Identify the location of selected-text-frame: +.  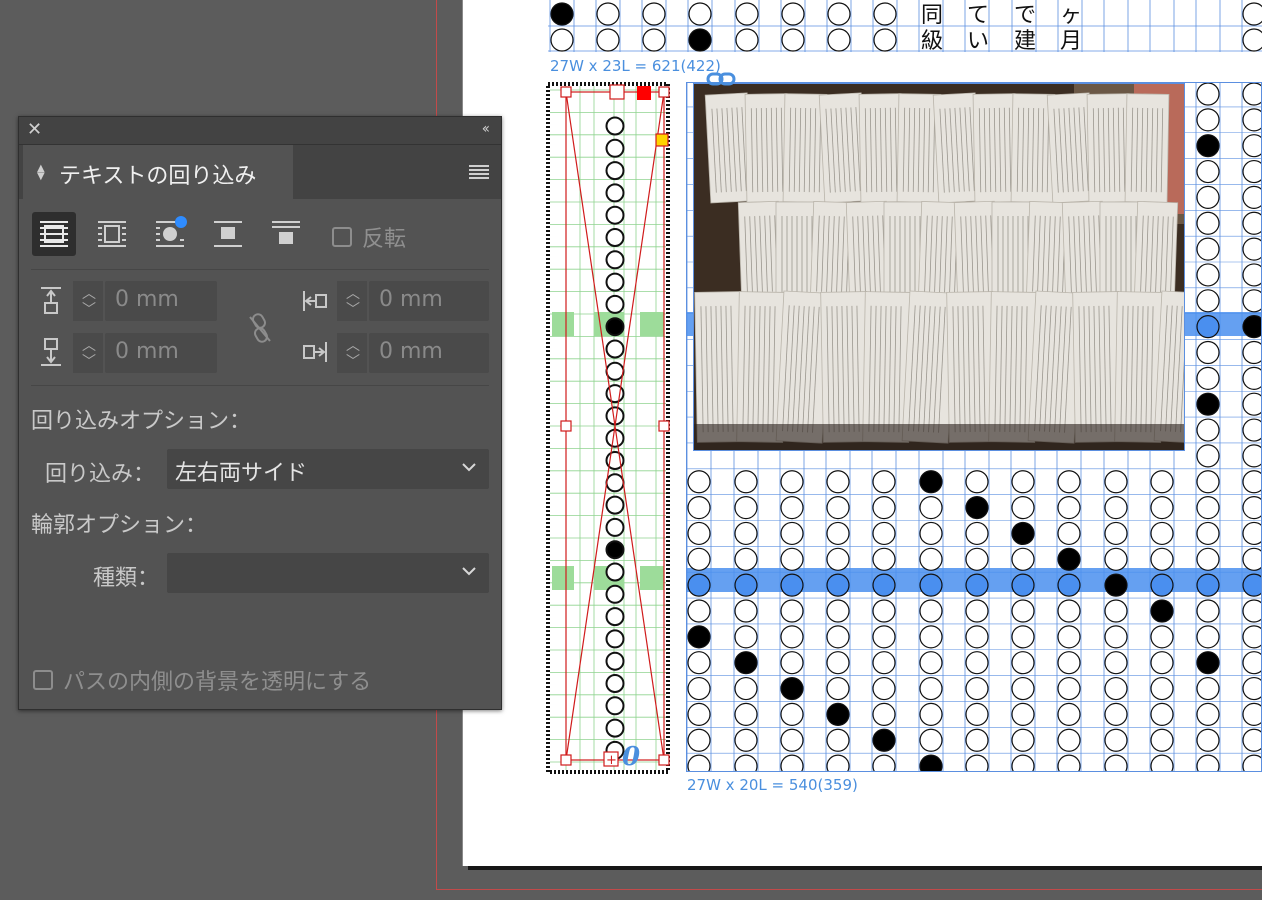
(608, 428).